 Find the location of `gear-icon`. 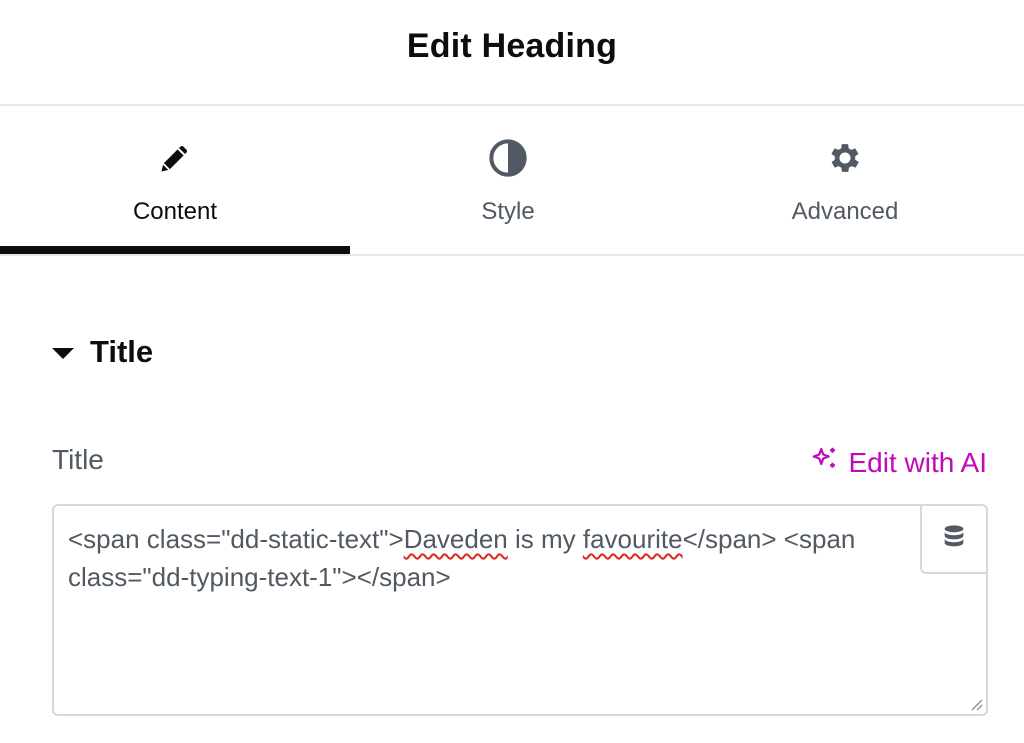

gear-icon is located at coordinates (845, 158).